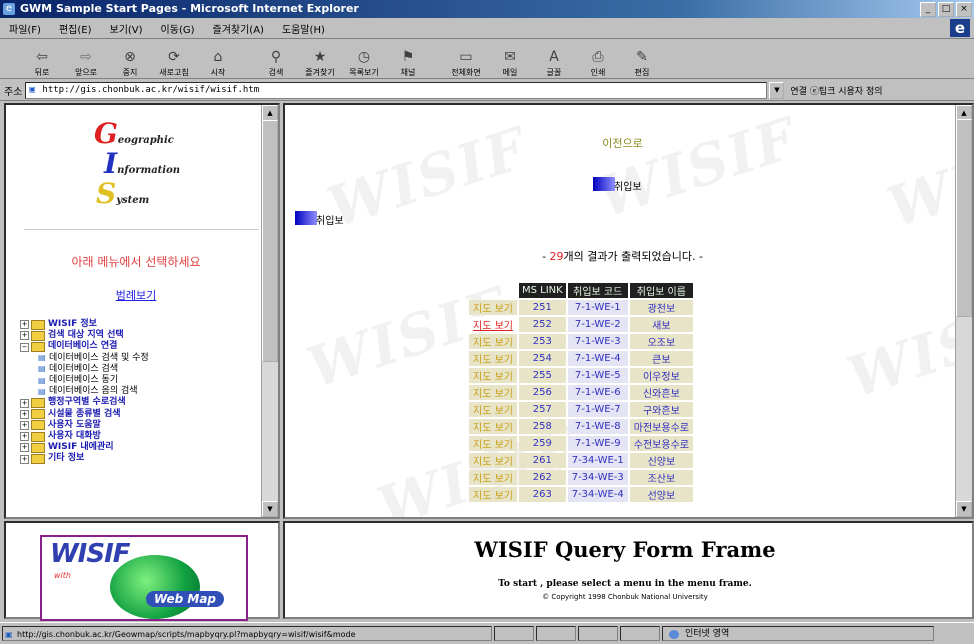 The width and height of the screenshot is (974, 644). I want to click on table-row: 지도 보기 253 7-1-WE-3 오조보, so click(581, 341).